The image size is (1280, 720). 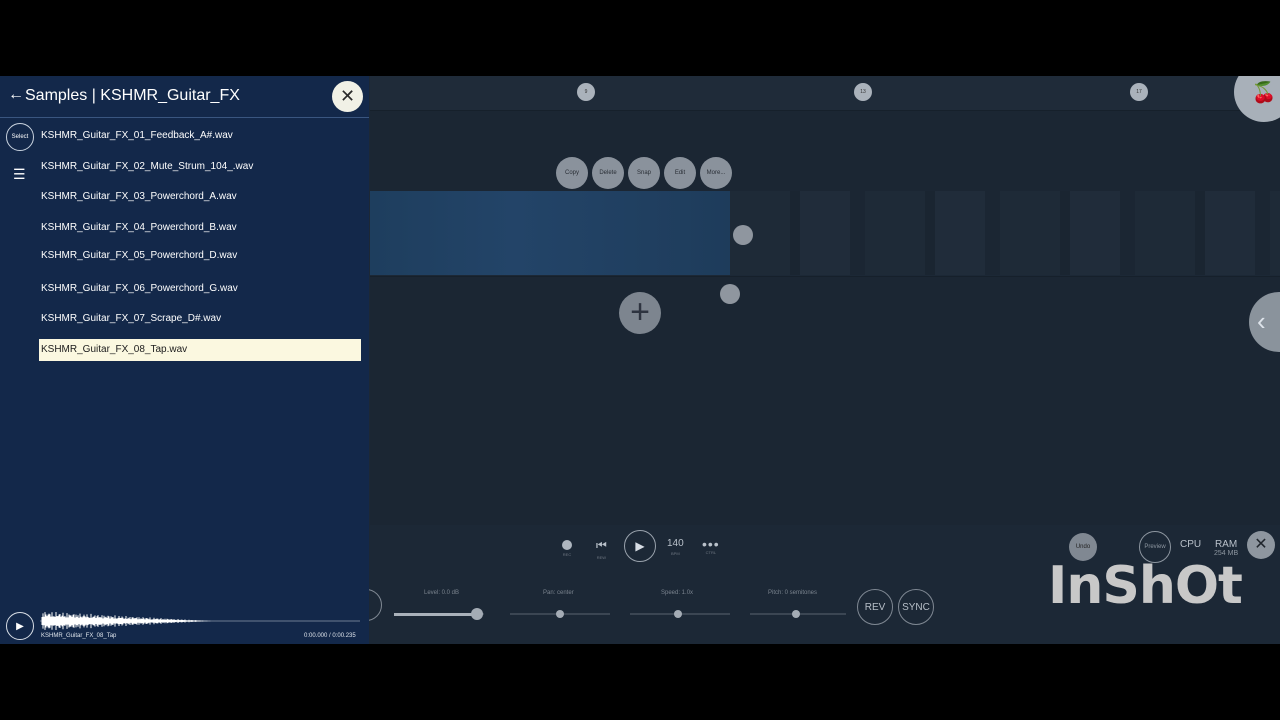 What do you see at coordinates (825, 150) in the screenshot?
I see `track-lane` at bounding box center [825, 150].